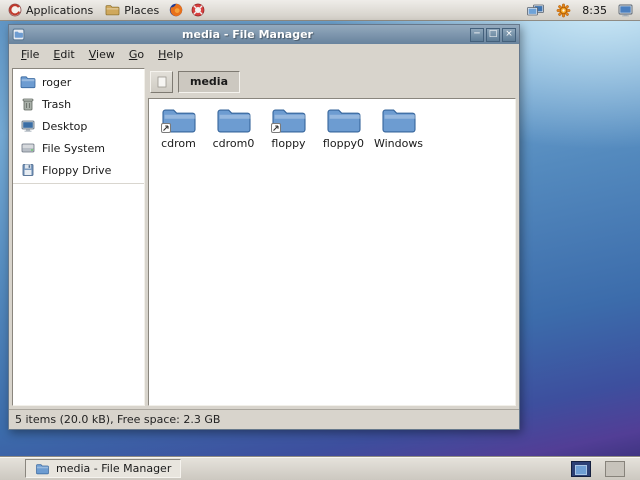 This screenshot has height=480, width=640. What do you see at coordinates (30, 54) in the screenshot?
I see `menu-file: File` at bounding box center [30, 54].